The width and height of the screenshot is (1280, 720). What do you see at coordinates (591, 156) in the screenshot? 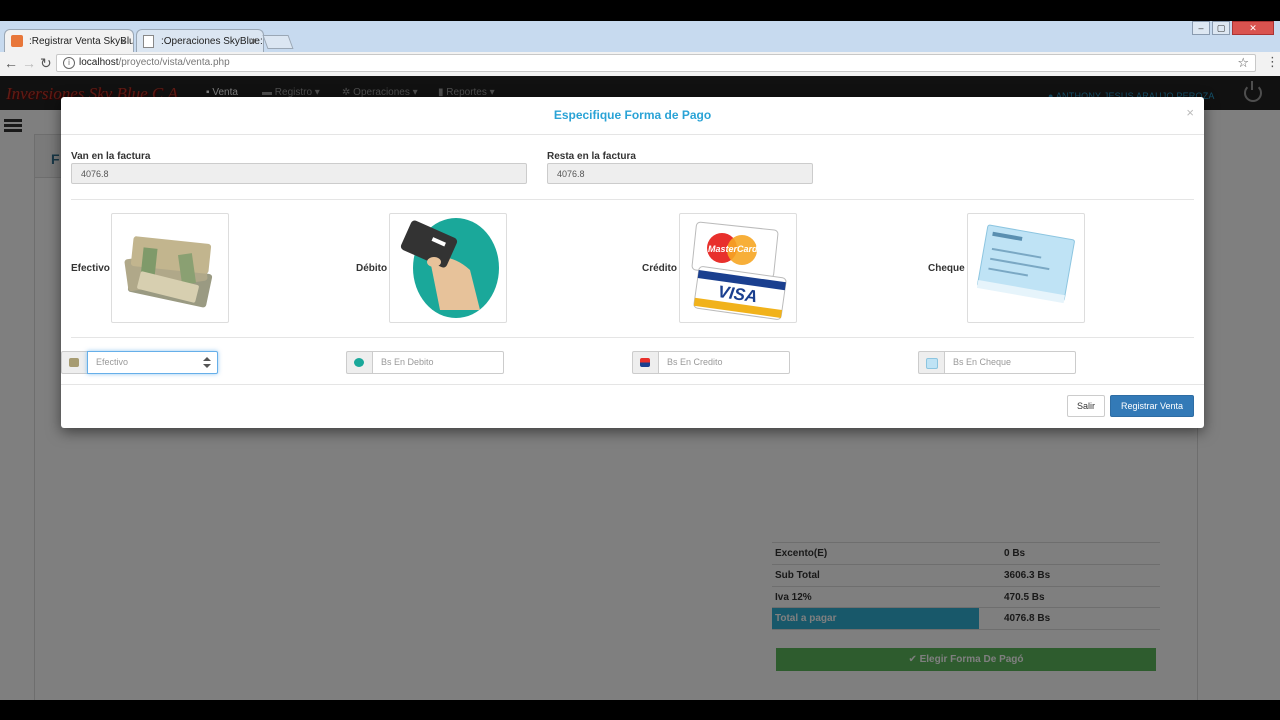
I see `resta-label: Resta en la factura` at bounding box center [591, 156].